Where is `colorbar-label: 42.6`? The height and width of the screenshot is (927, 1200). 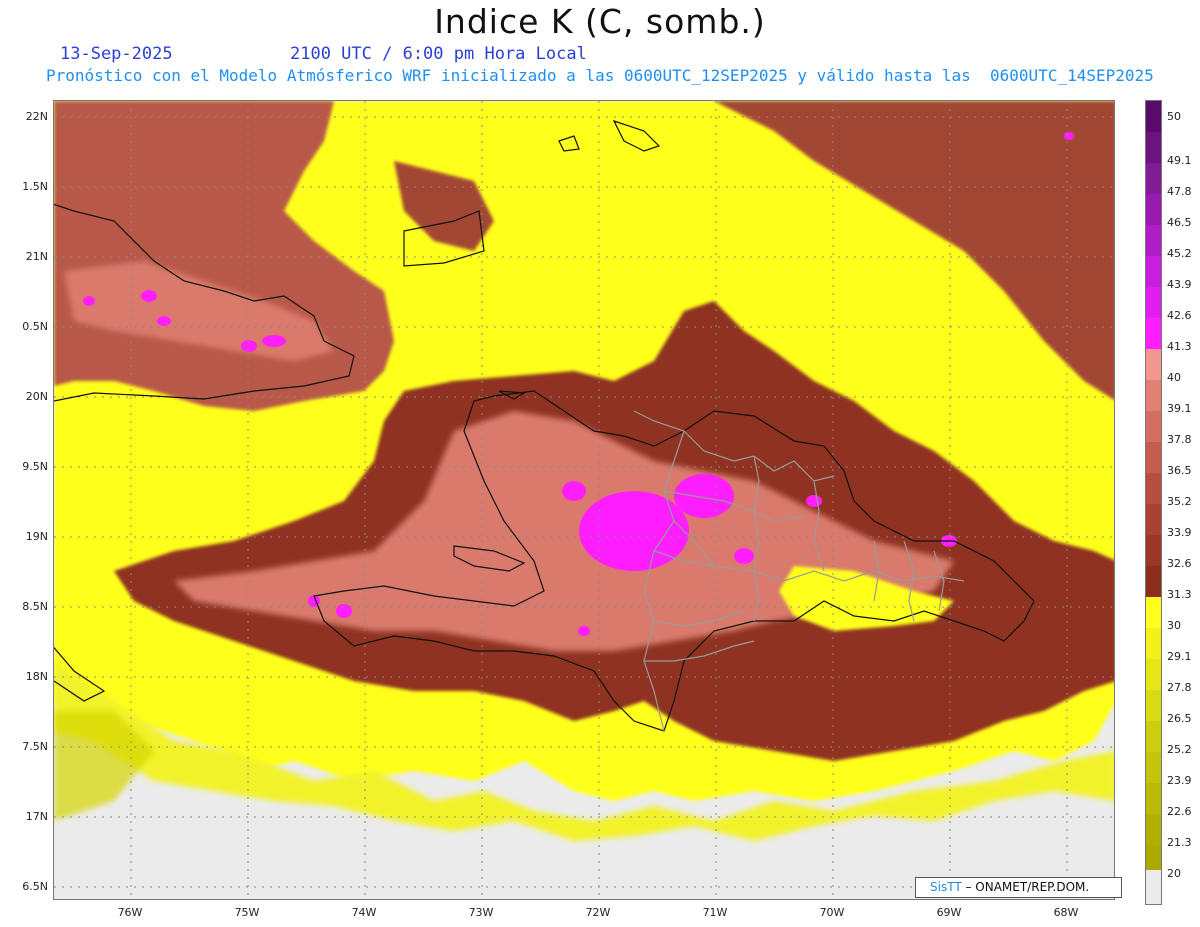 colorbar-label: 42.6 is located at coordinates (1179, 315).